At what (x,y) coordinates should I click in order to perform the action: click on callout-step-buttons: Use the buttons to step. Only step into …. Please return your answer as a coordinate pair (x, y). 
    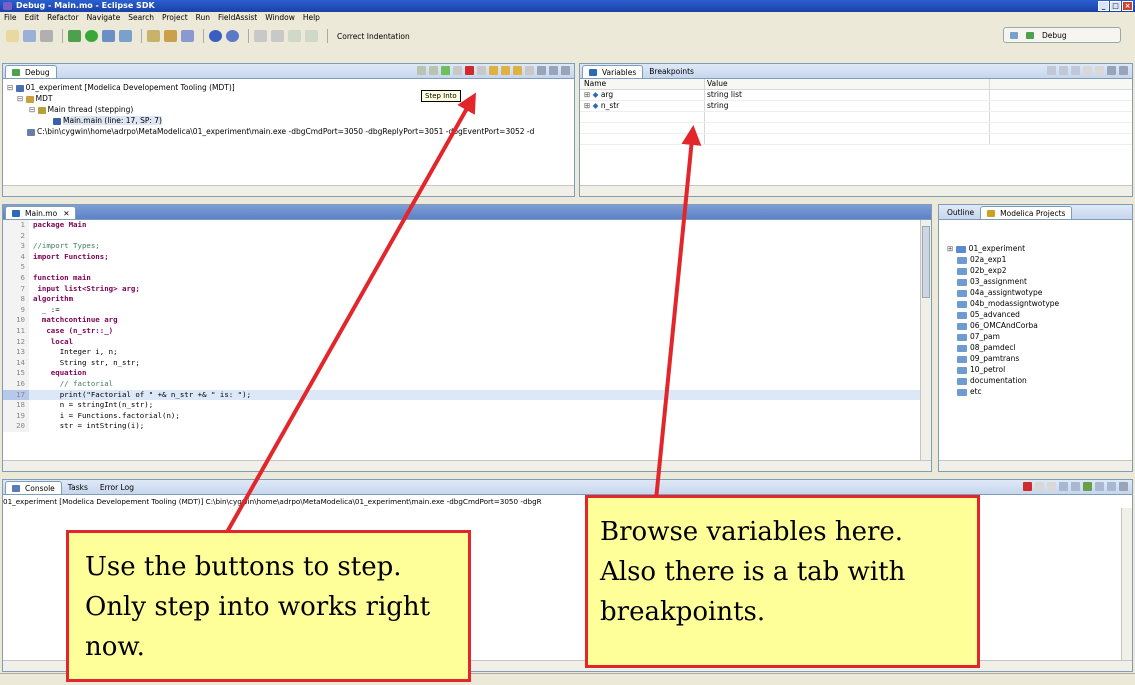
    Looking at the image, I should click on (268, 606).